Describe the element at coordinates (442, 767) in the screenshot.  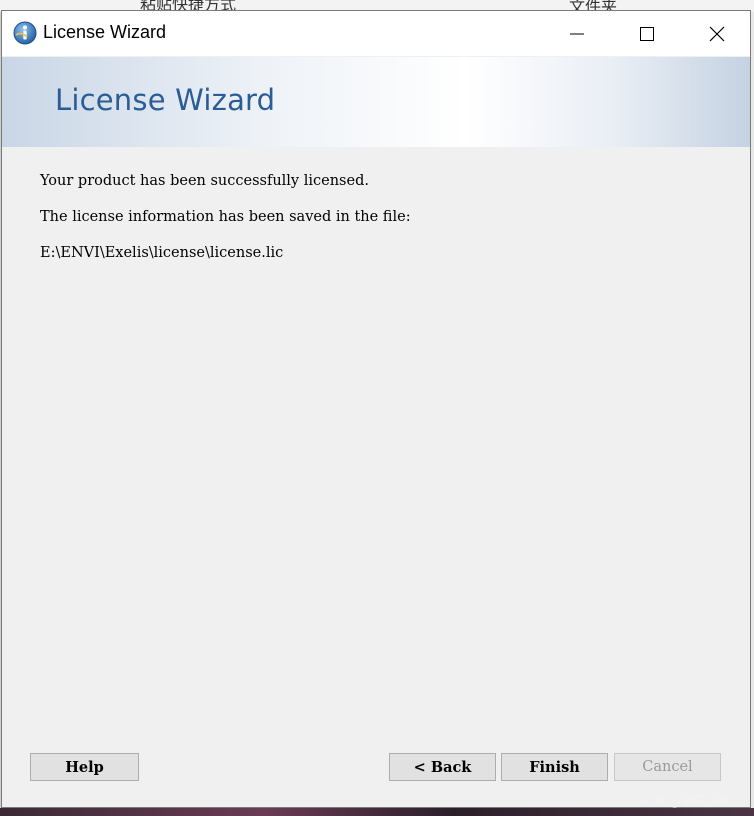
I see `back-button: < Back` at that location.